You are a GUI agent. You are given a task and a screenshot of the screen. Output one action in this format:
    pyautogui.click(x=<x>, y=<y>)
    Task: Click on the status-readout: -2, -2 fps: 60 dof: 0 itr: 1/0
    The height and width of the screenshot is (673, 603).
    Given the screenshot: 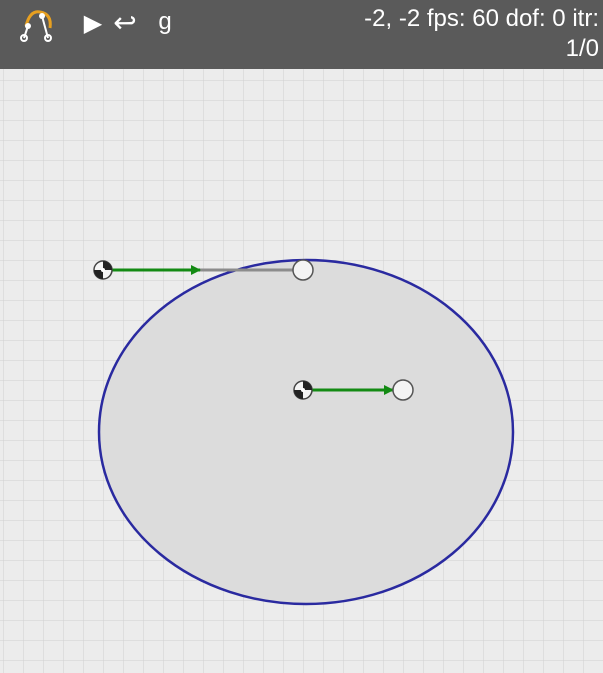 What is the action you would take?
    pyautogui.click(x=449, y=34)
    